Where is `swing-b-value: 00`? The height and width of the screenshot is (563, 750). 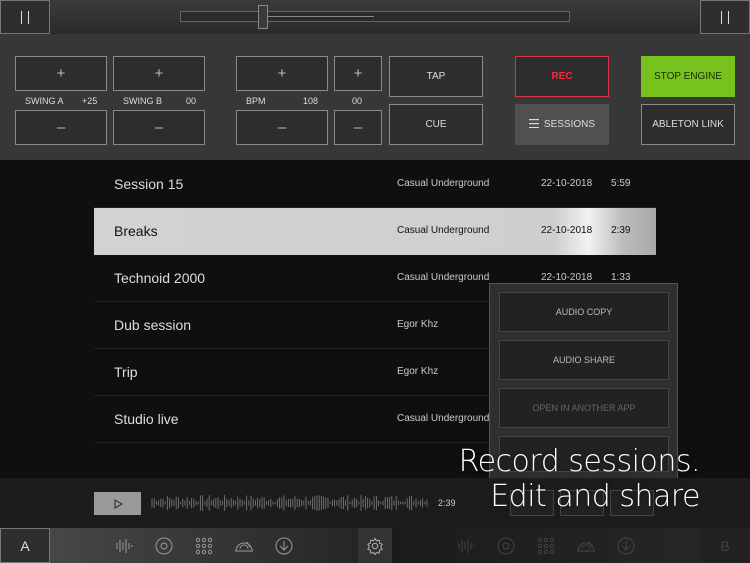 swing-b-value: 00 is located at coordinates (191, 101).